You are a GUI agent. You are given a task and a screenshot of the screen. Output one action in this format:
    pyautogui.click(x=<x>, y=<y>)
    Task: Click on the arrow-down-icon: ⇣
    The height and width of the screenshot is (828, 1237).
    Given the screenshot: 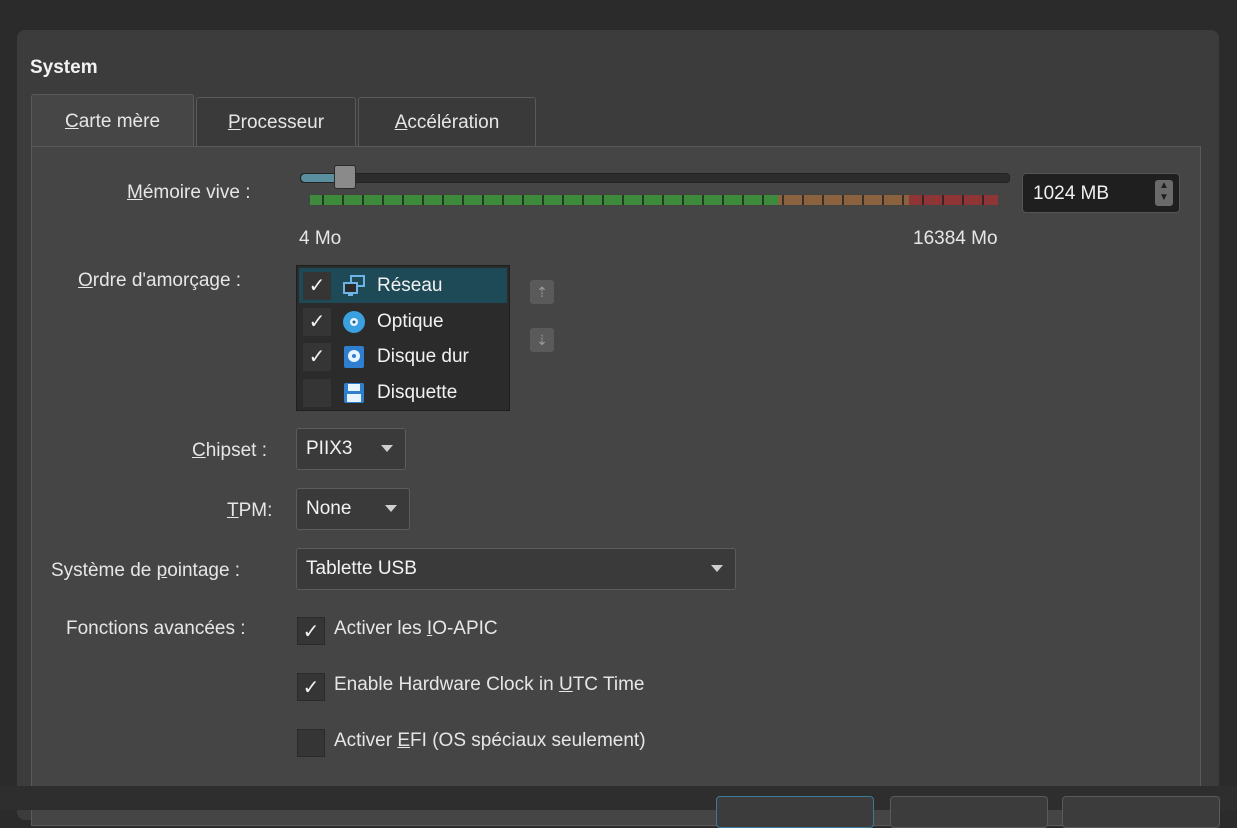 What is the action you would take?
    pyautogui.click(x=542, y=340)
    